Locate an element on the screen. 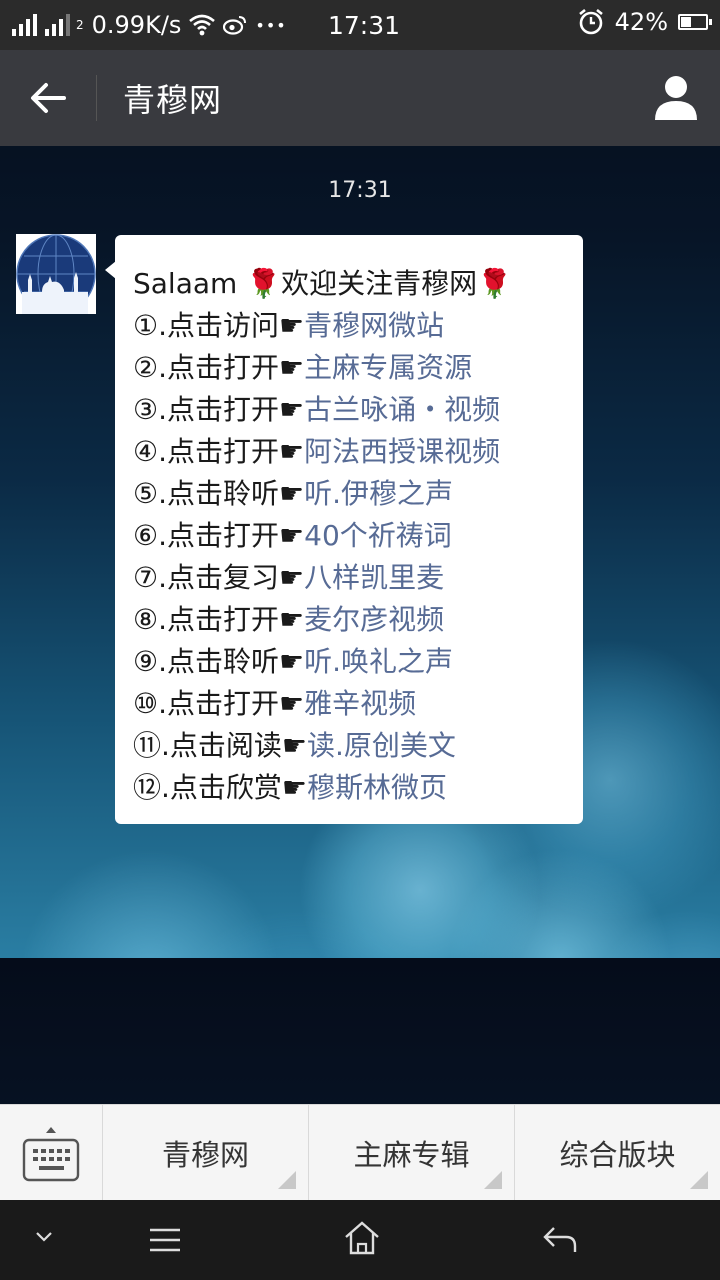  menu-list-item: ⑨.点击聆听☛听.唤礼之声 is located at coordinates (358, 662).